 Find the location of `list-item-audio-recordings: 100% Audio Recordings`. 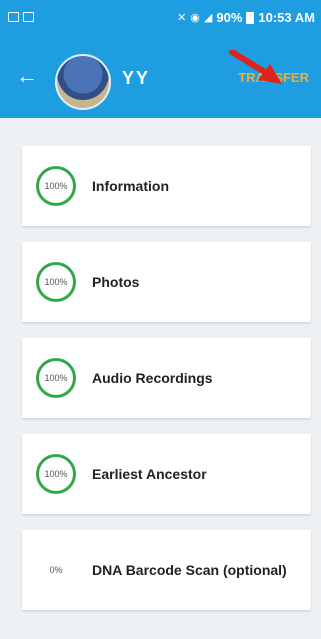

list-item-audio-recordings: 100% Audio Recordings is located at coordinates (166, 378).